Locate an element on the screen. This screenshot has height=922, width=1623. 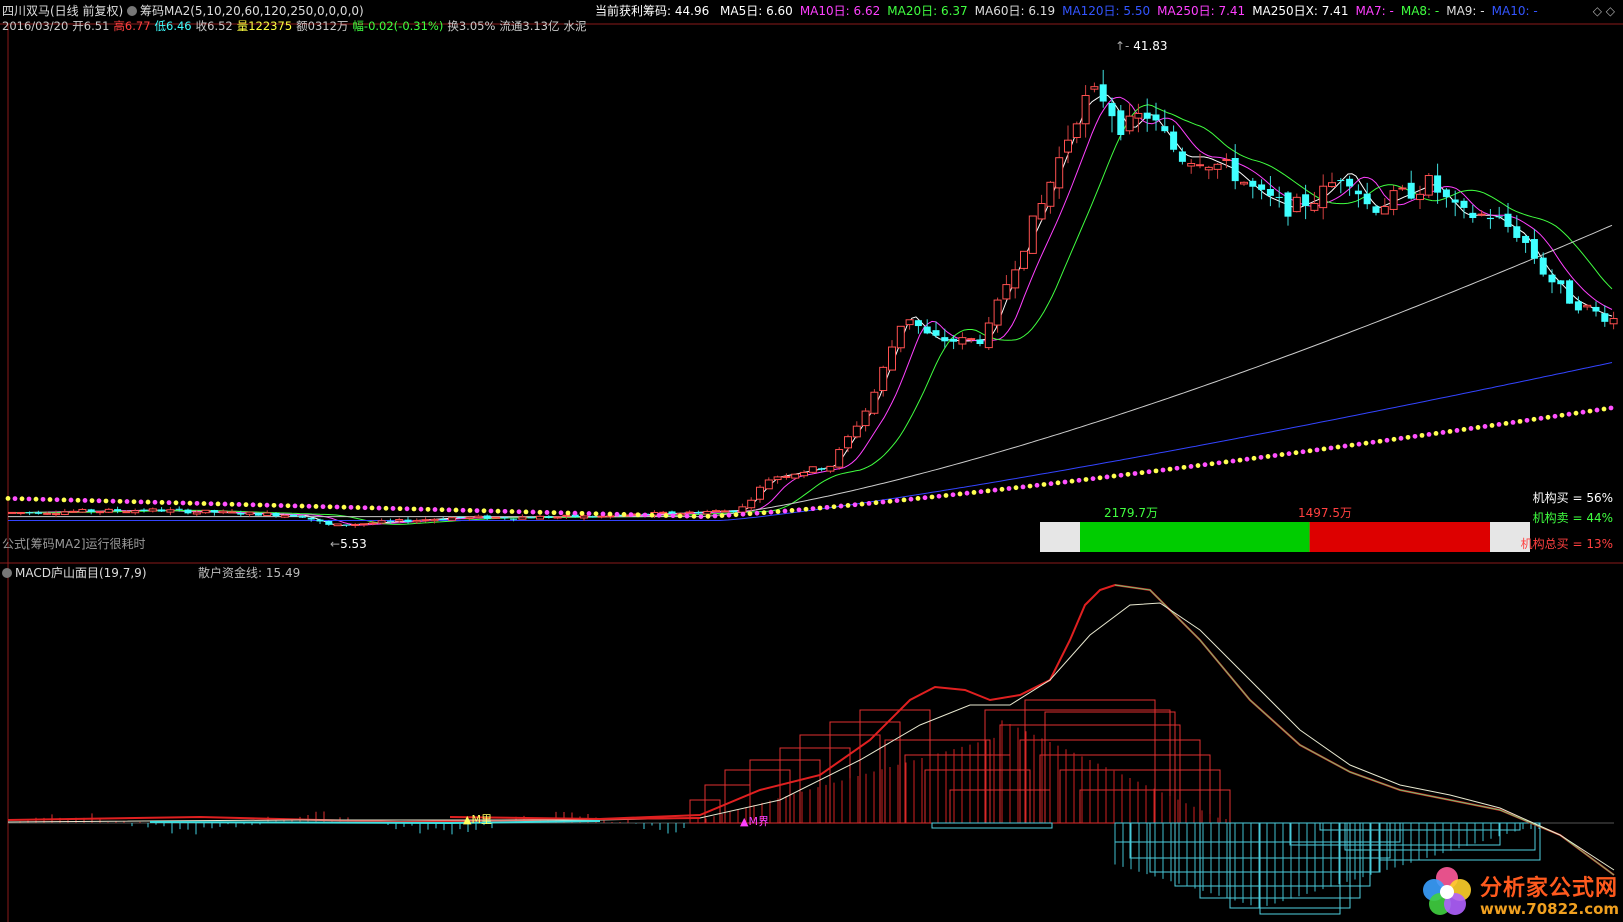
macd-toggle-icon is located at coordinates (7, 573).